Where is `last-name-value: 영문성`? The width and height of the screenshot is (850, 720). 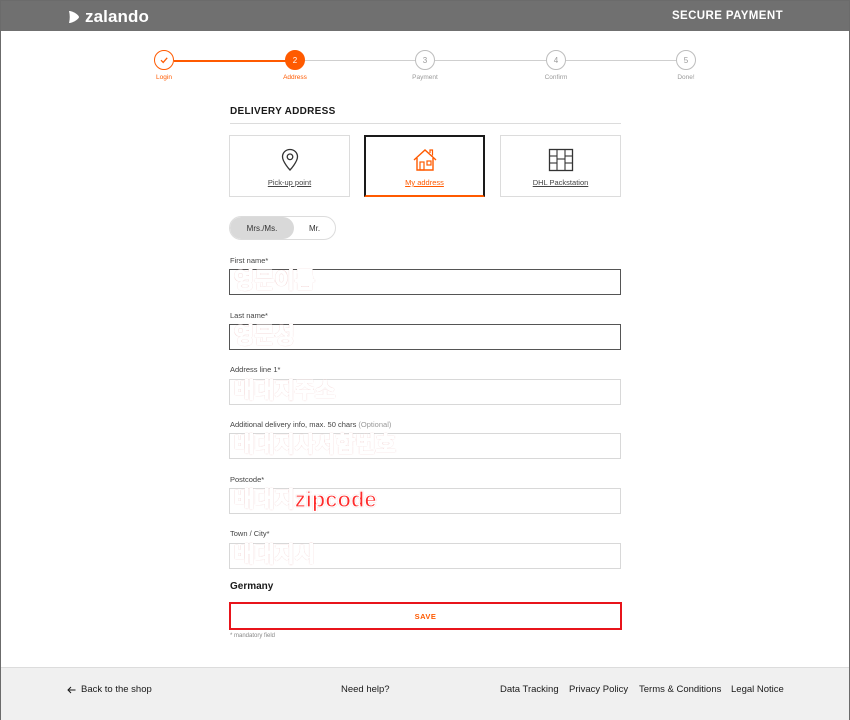 last-name-value: 영문성 is located at coordinates (264, 335).